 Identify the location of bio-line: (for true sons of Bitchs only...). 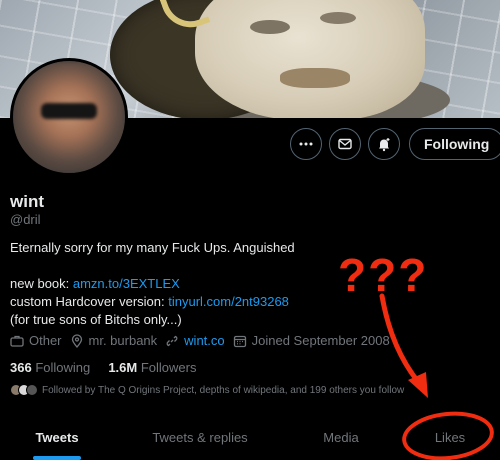
(96, 319).